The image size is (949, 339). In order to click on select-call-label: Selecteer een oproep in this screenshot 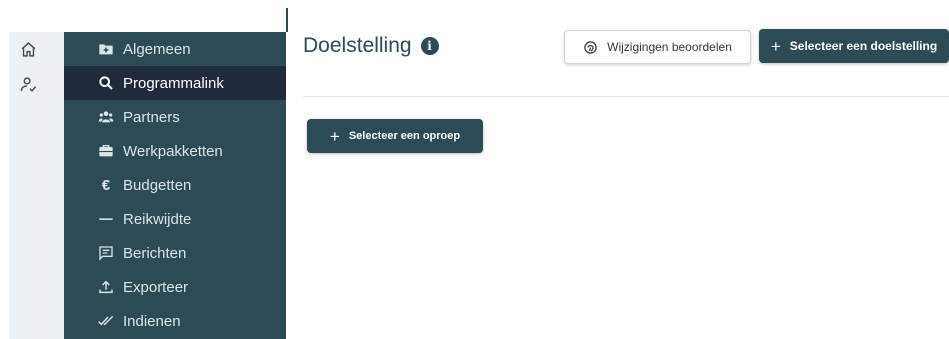, I will do `click(404, 136)`.